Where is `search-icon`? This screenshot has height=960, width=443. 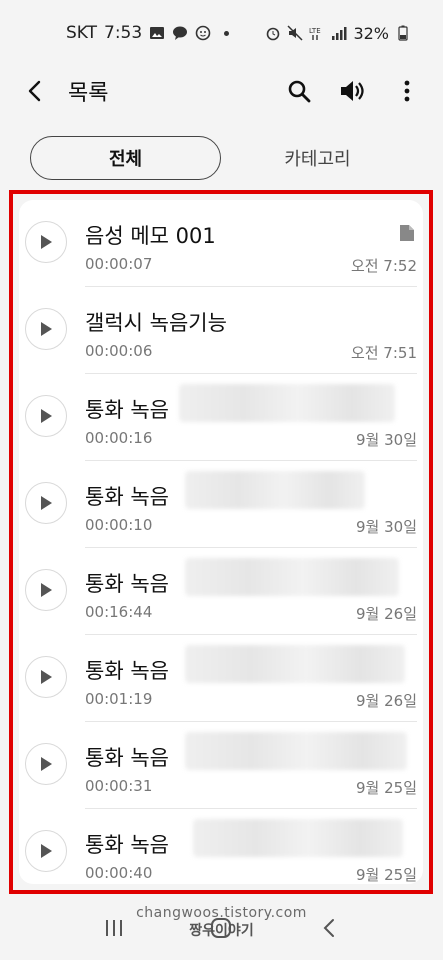
search-icon is located at coordinates (299, 91).